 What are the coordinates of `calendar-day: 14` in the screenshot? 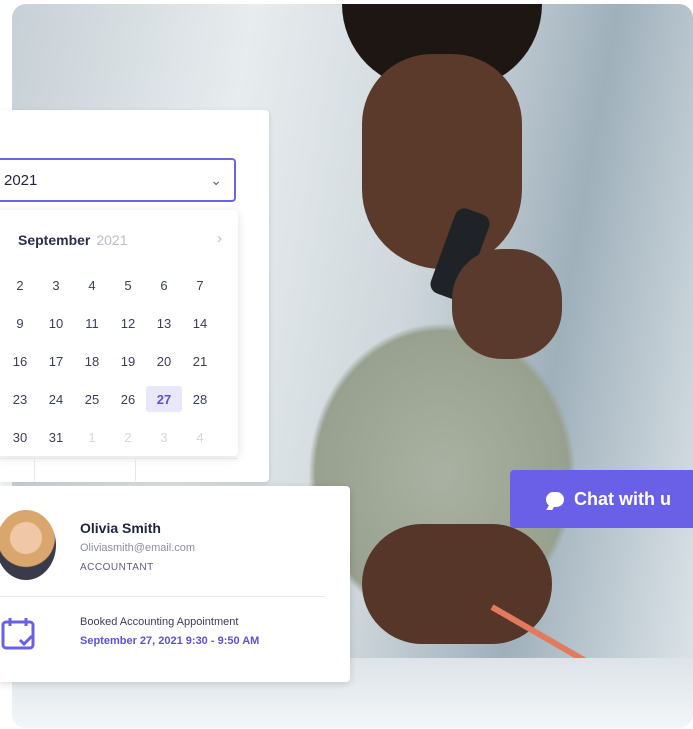 It's located at (200, 323).